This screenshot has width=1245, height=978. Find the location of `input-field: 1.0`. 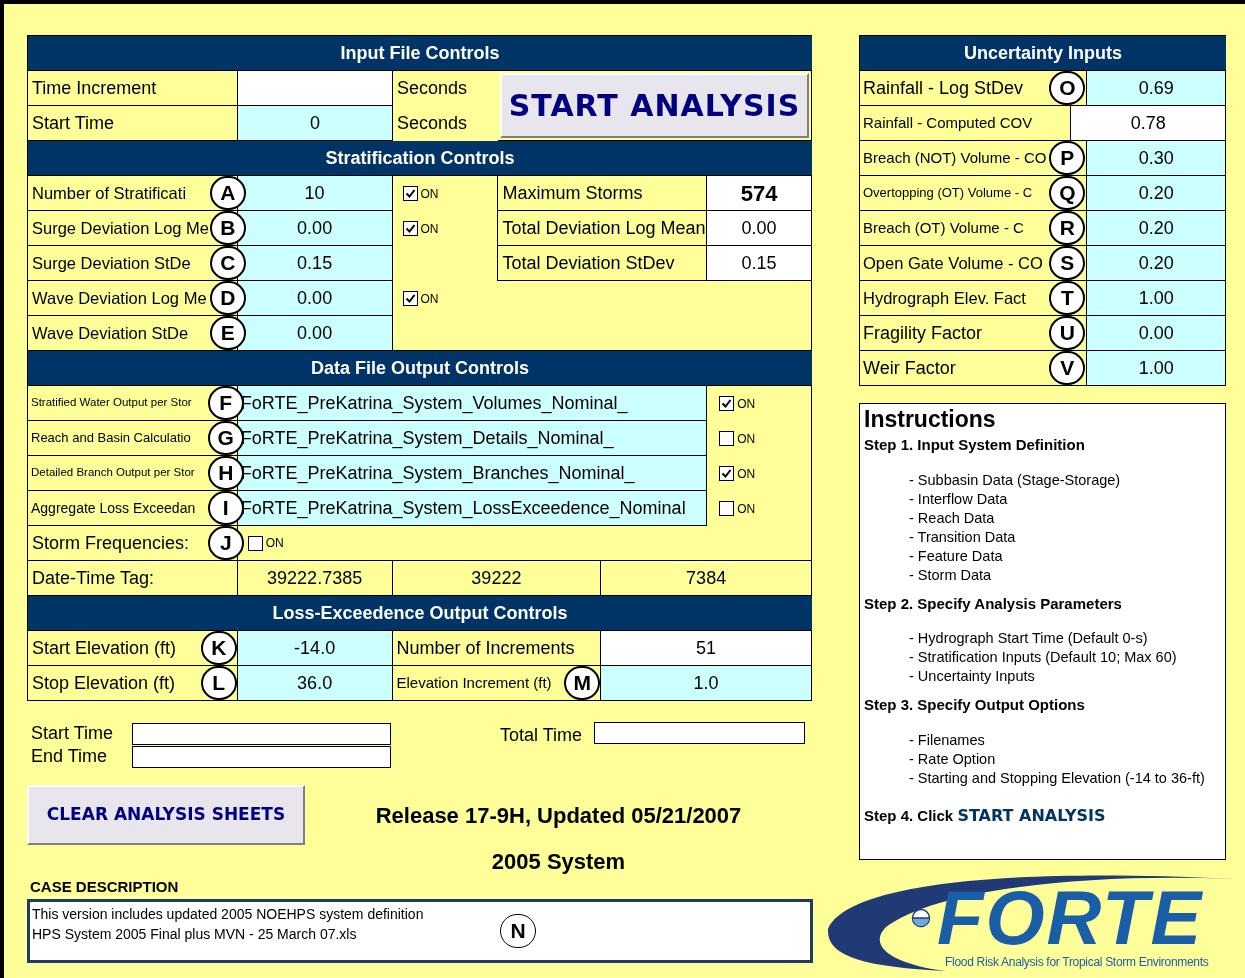

input-field: 1.0 is located at coordinates (706, 683).